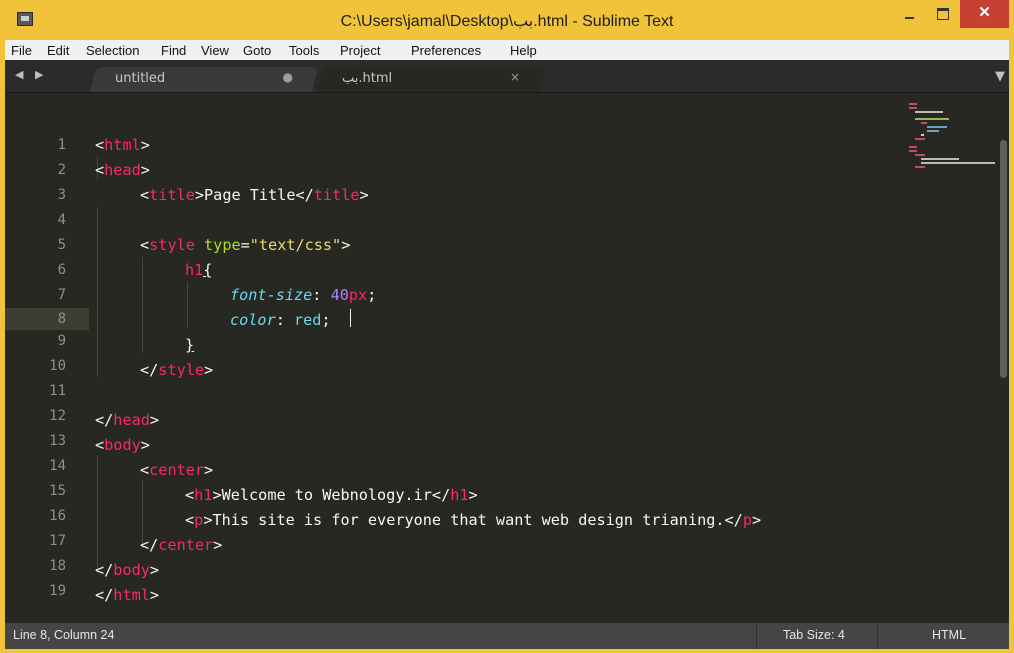 The image size is (1014, 653). I want to click on scrollbar-thumb, so click(1003, 259).